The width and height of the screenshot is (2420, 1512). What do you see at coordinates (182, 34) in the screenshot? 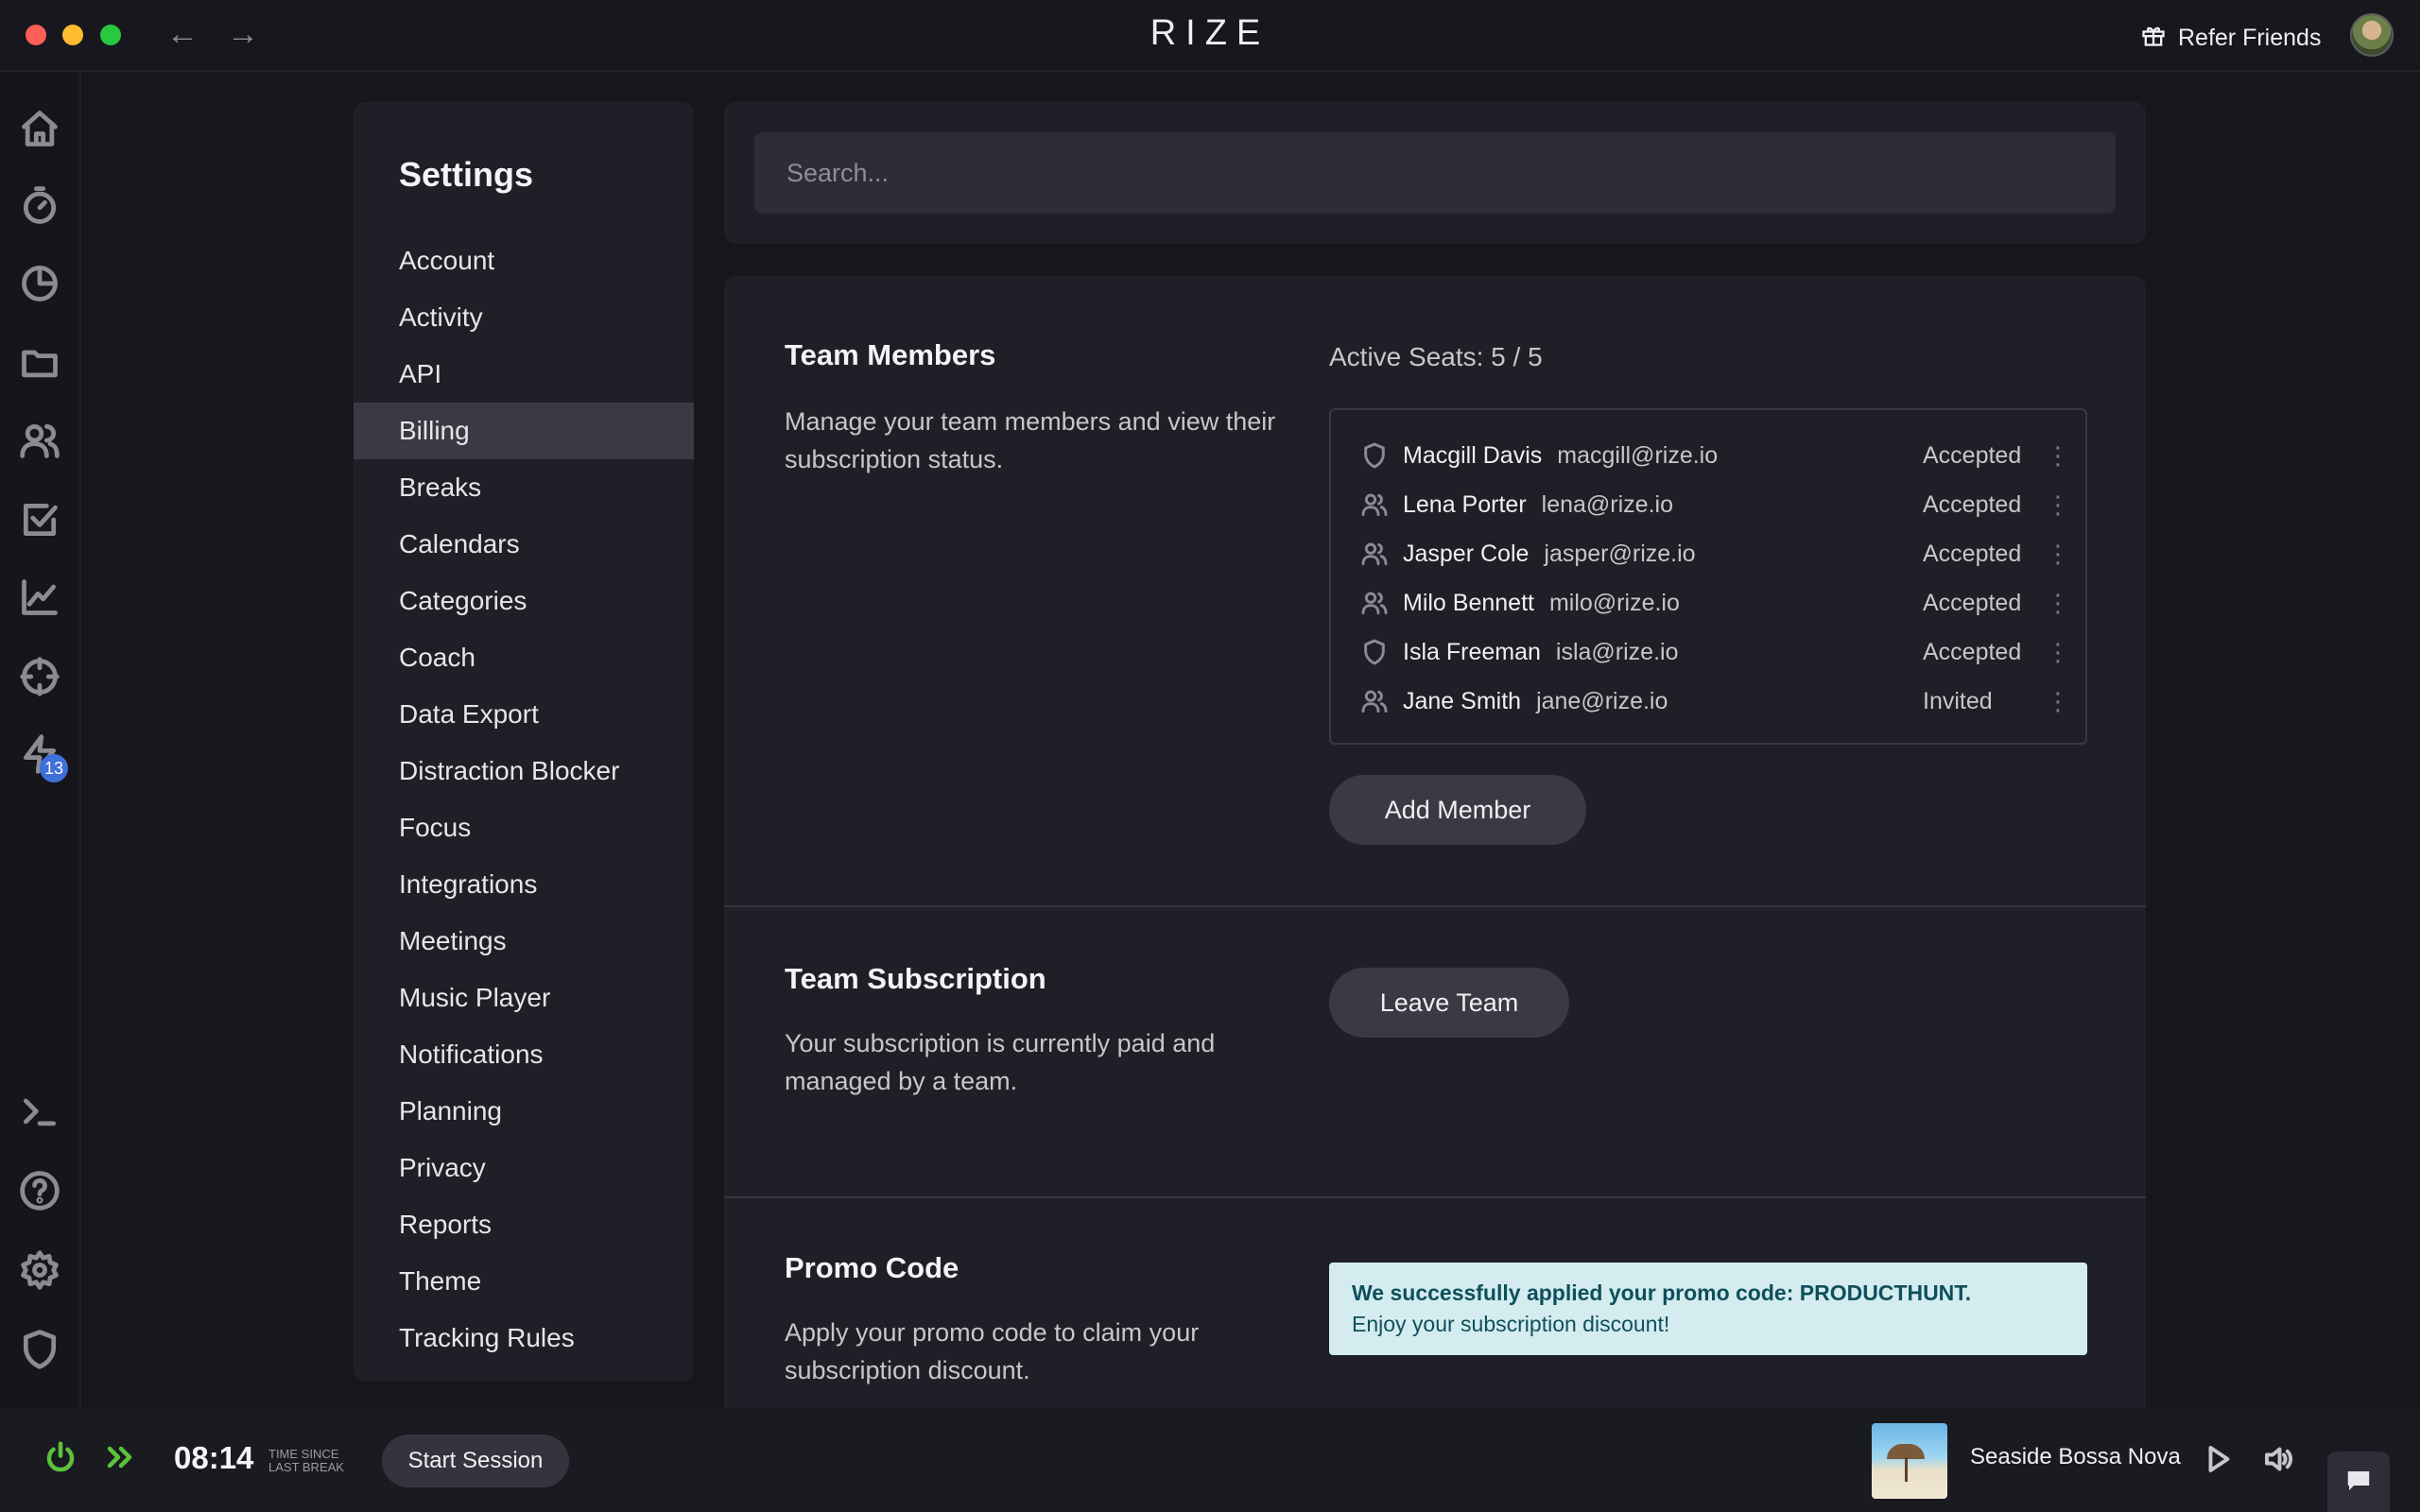
I see `back-arrow-icon: ←` at bounding box center [182, 34].